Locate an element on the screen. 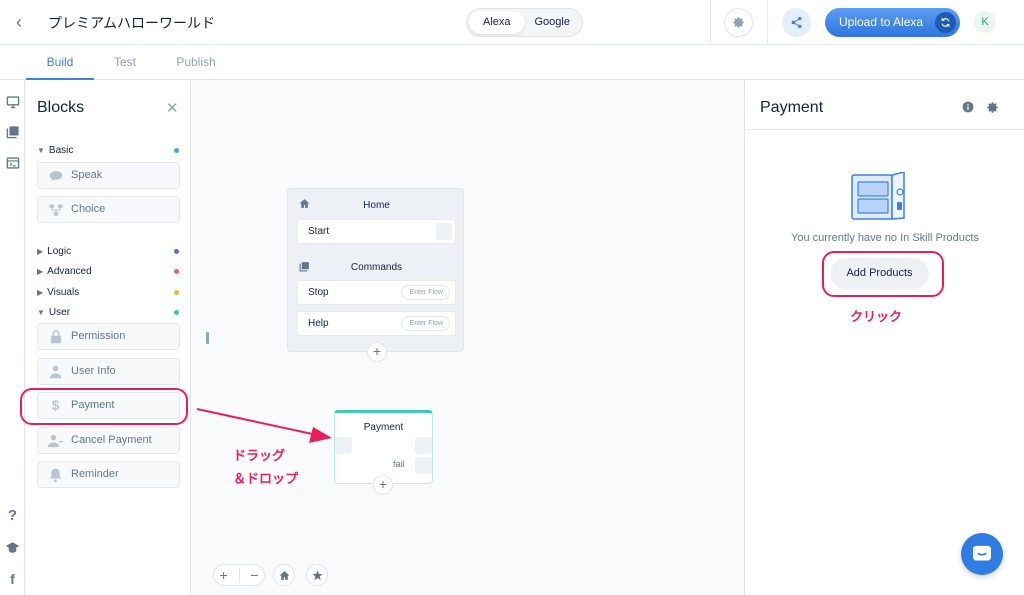  favorite-button is located at coordinates (317, 575).